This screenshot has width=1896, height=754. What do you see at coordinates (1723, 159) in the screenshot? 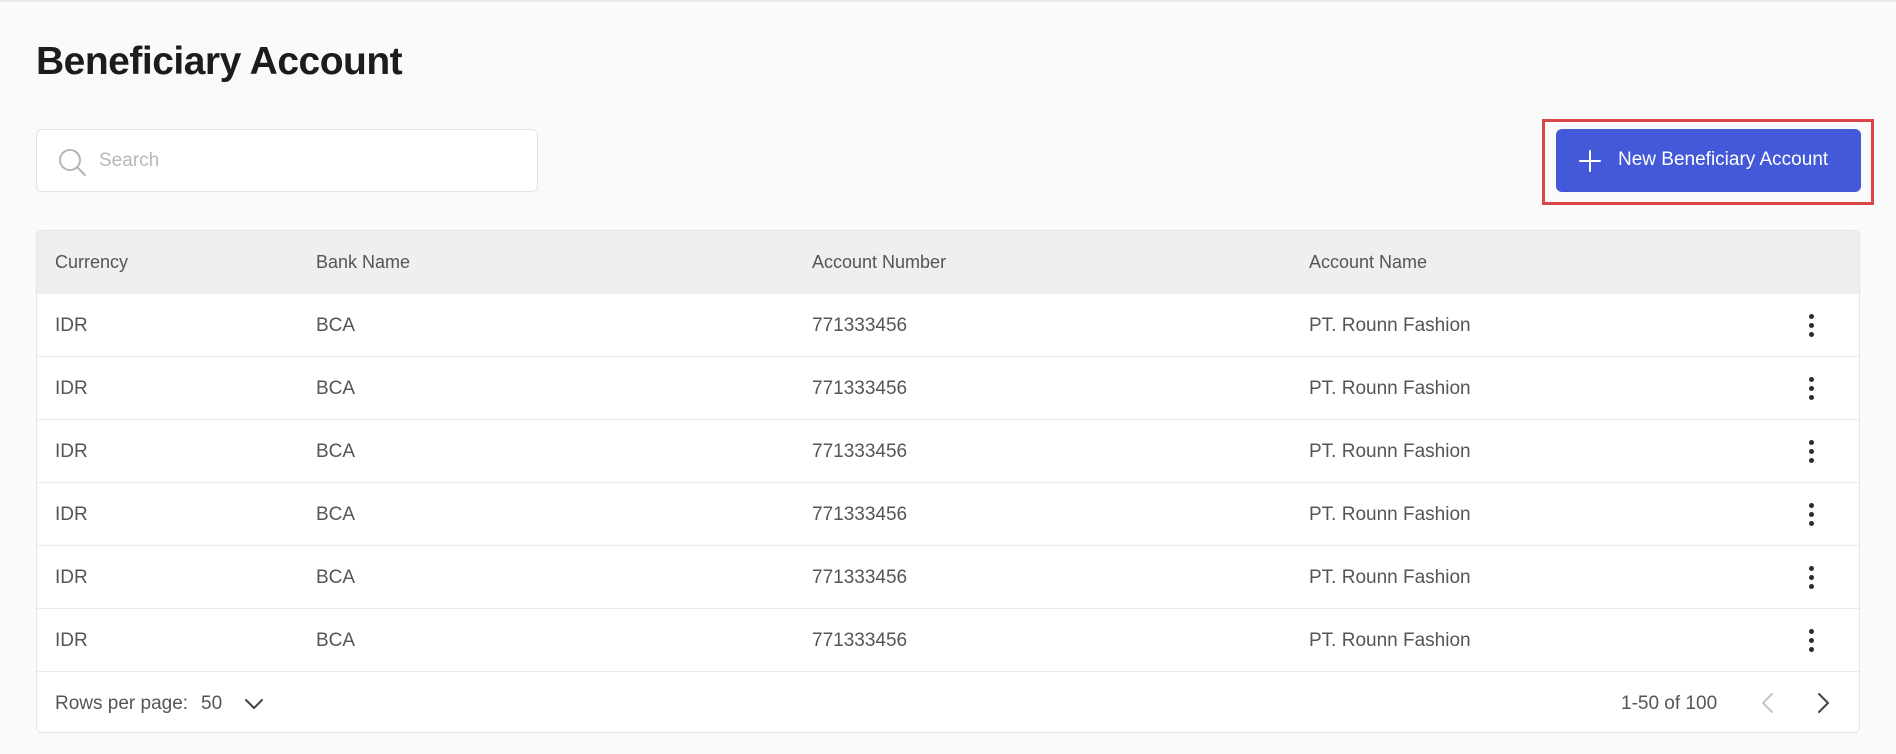
I see `new-button-label: New Beneficiary Account` at bounding box center [1723, 159].